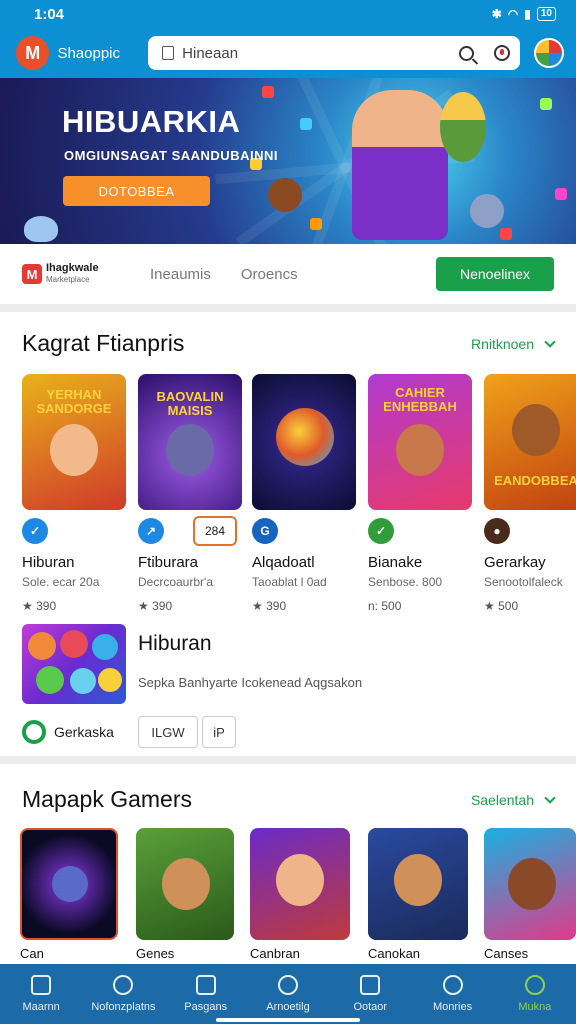 This screenshot has width=576, height=1024. What do you see at coordinates (370, 985) in the screenshot?
I see `book-icon` at bounding box center [370, 985].